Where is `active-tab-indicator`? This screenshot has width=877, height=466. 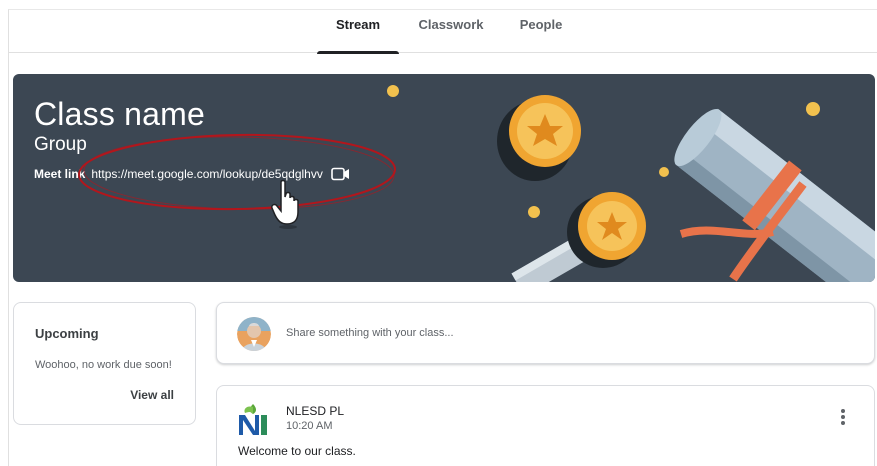
active-tab-indicator is located at coordinates (358, 52).